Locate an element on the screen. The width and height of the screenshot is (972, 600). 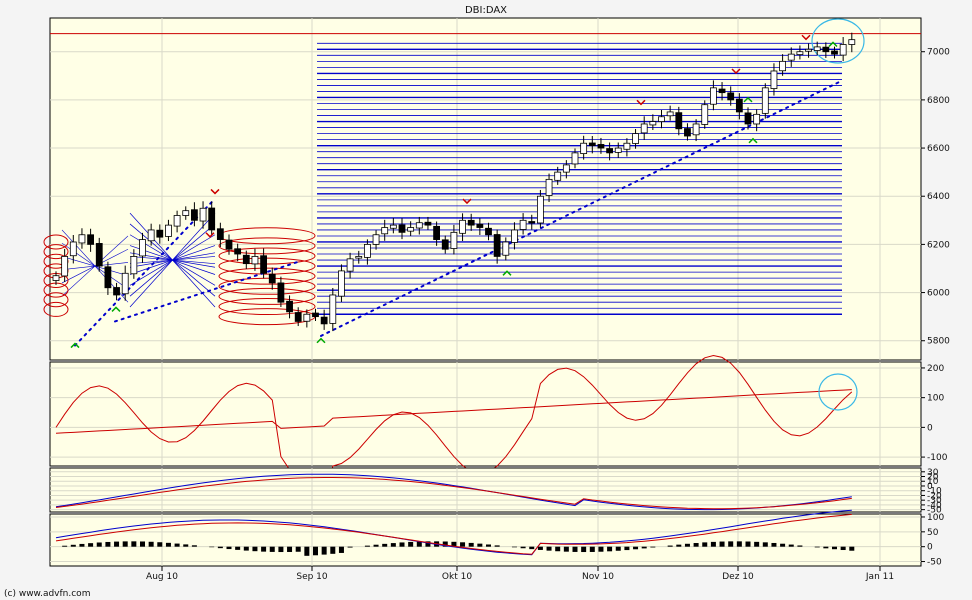
y-tick-label: 200 is located at coordinates (935, 369).